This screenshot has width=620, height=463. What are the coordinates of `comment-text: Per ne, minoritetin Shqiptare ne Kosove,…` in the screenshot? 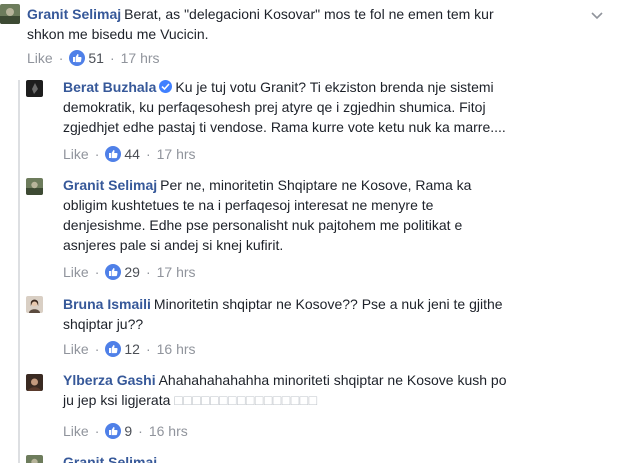 It's located at (316, 185).